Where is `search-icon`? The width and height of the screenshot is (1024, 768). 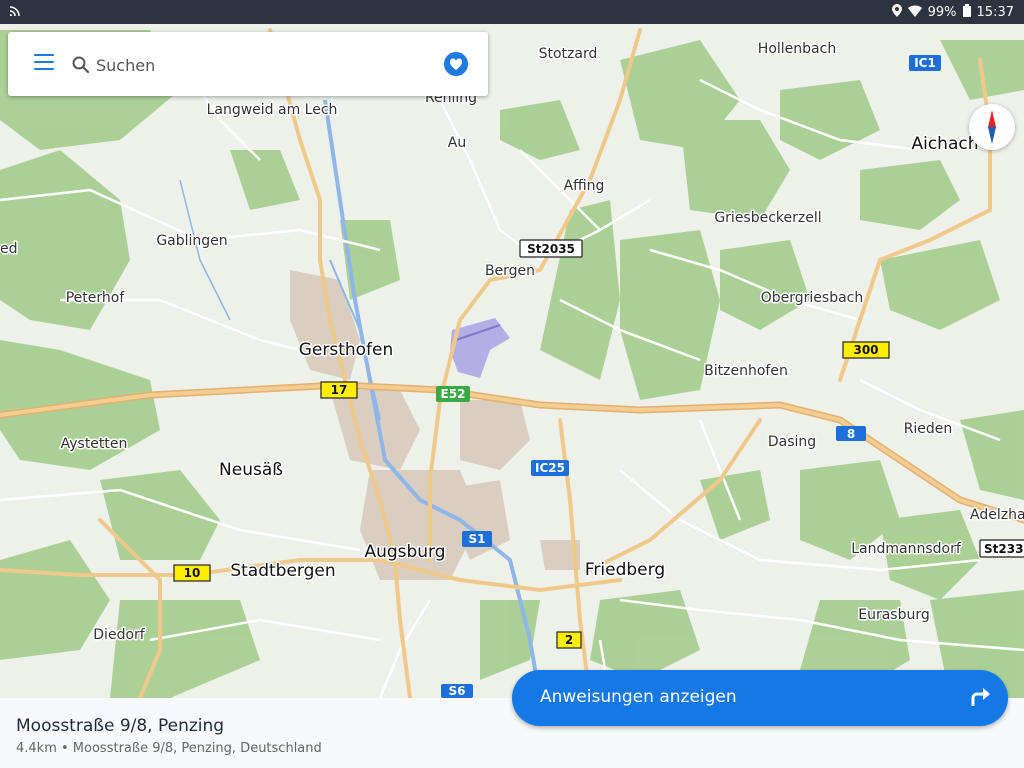 search-icon is located at coordinates (81, 66).